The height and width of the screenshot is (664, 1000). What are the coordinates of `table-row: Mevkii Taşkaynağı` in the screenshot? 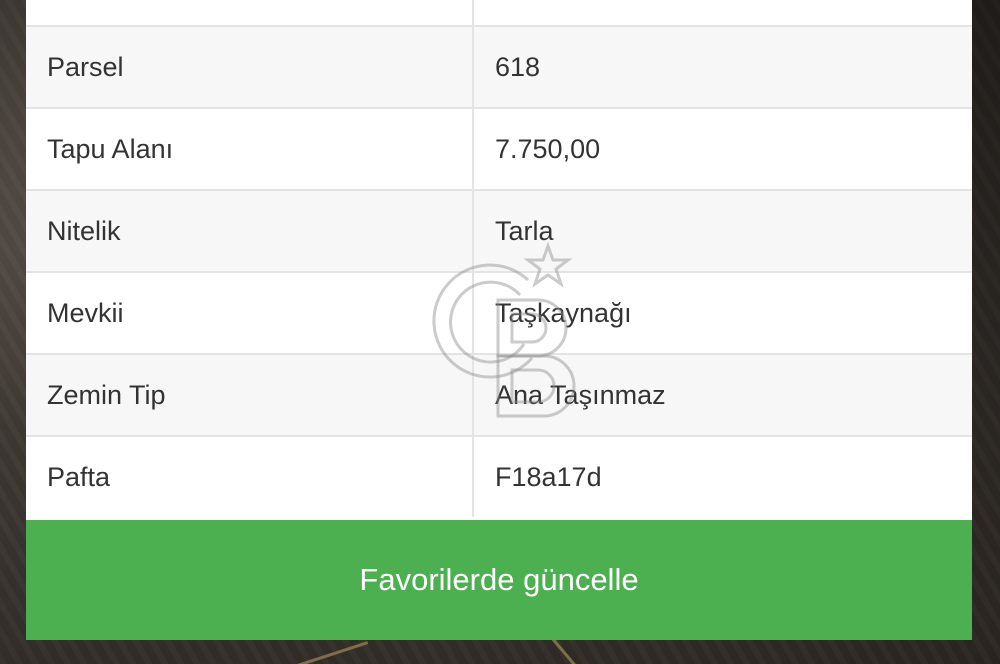 It's located at (499, 312).